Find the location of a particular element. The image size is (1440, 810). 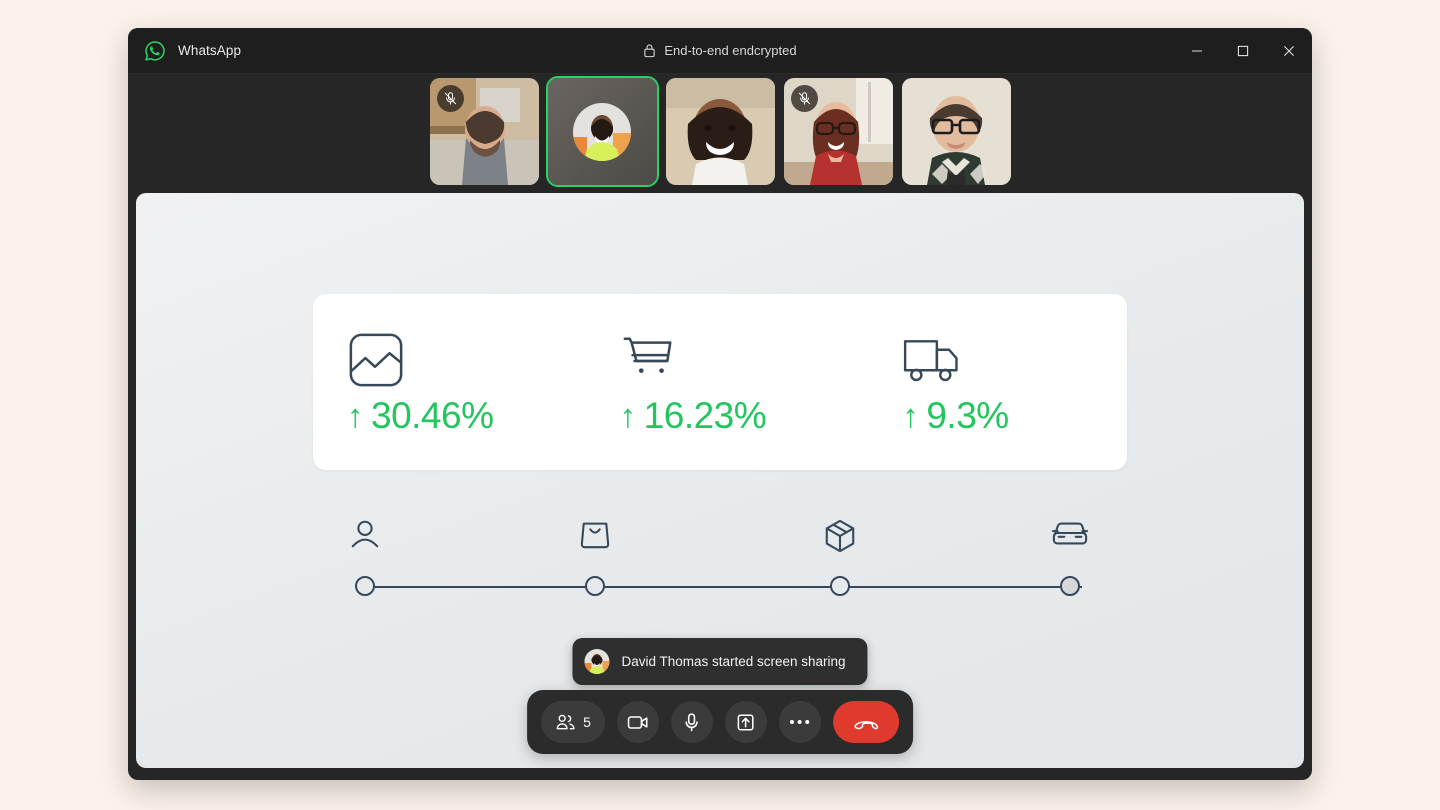

shopping-cart-icon is located at coordinates (649, 360).